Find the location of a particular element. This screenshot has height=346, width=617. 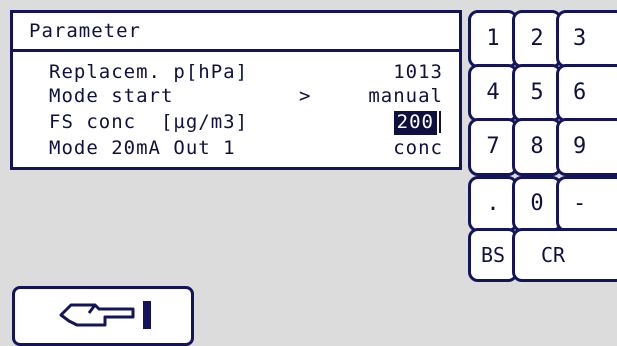

key-backspace: BS is located at coordinates (493, 255).